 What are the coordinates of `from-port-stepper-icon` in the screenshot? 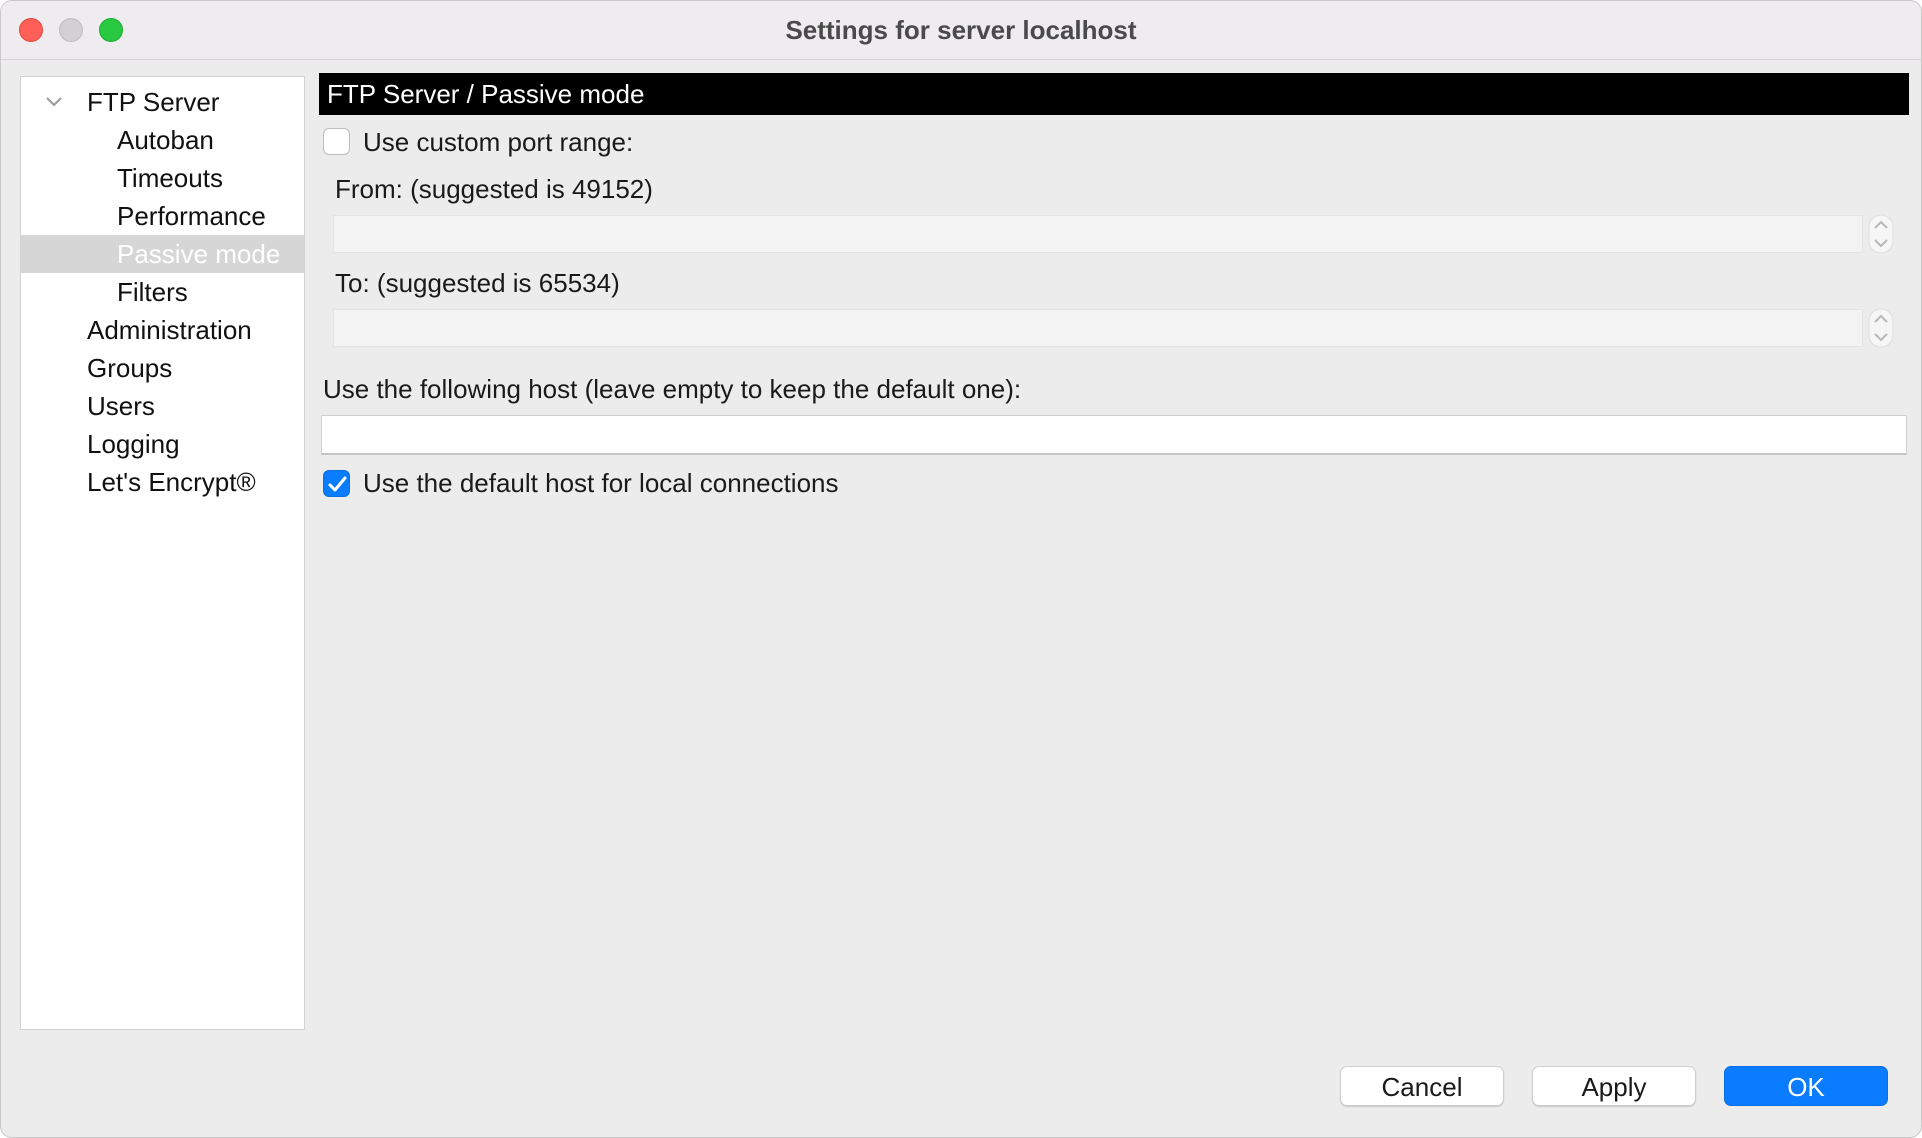 It's located at (1881, 234).